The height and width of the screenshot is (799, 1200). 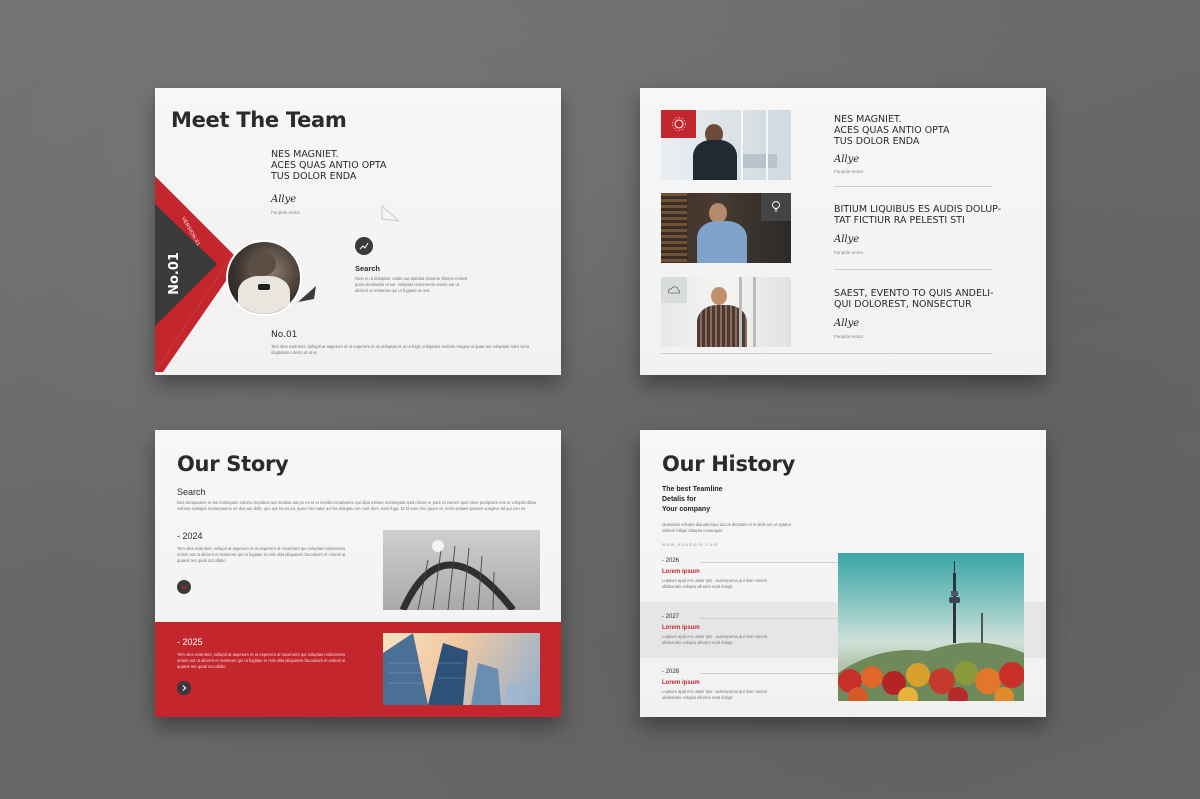 I want to click on heading-line: TAT FICTIUR RA PELESTI STI, so click(x=899, y=220).